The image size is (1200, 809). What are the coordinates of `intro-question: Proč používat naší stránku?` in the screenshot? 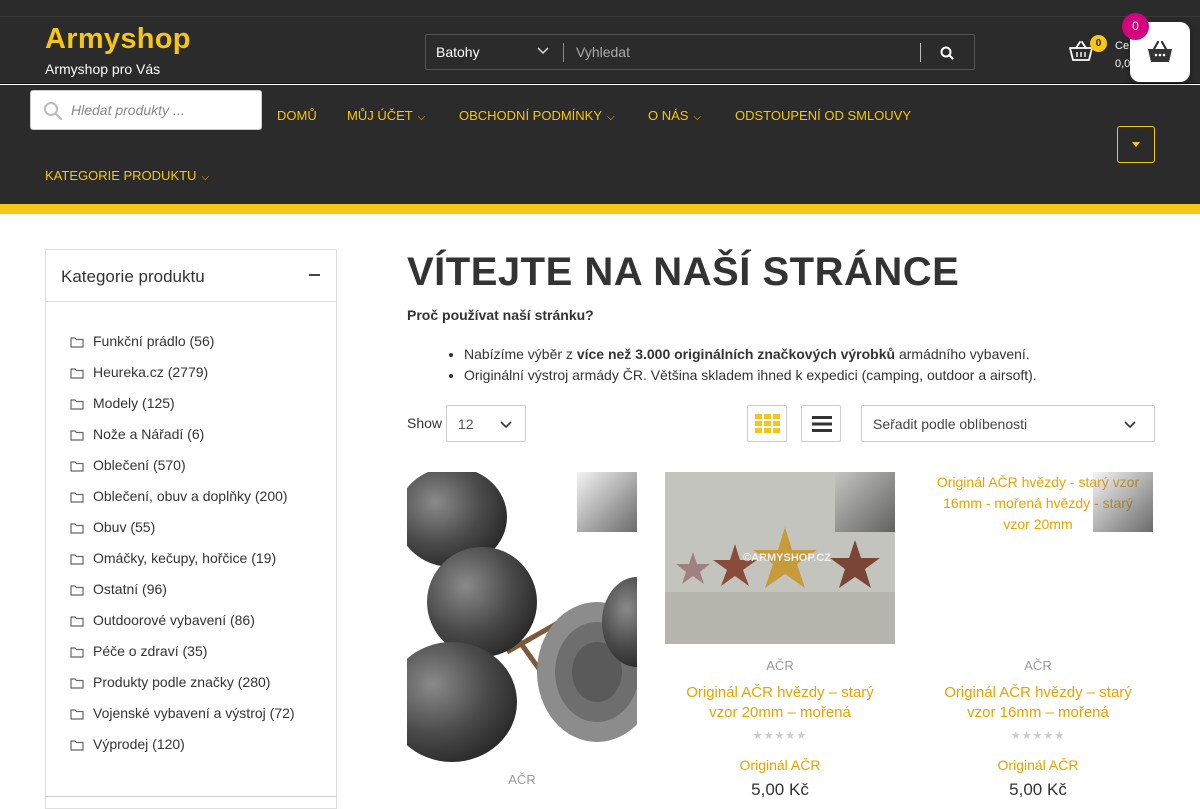 It's located at (500, 315).